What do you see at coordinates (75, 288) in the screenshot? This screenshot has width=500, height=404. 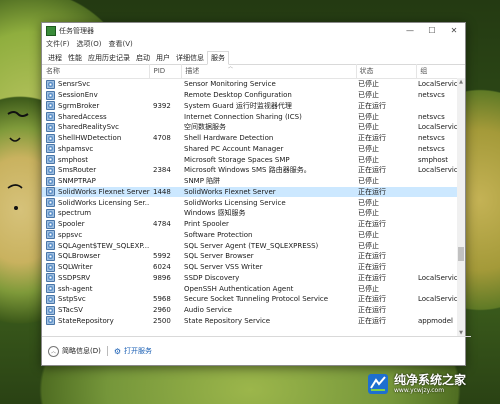 I see `service-name: ssh-agent` at bounding box center [75, 288].